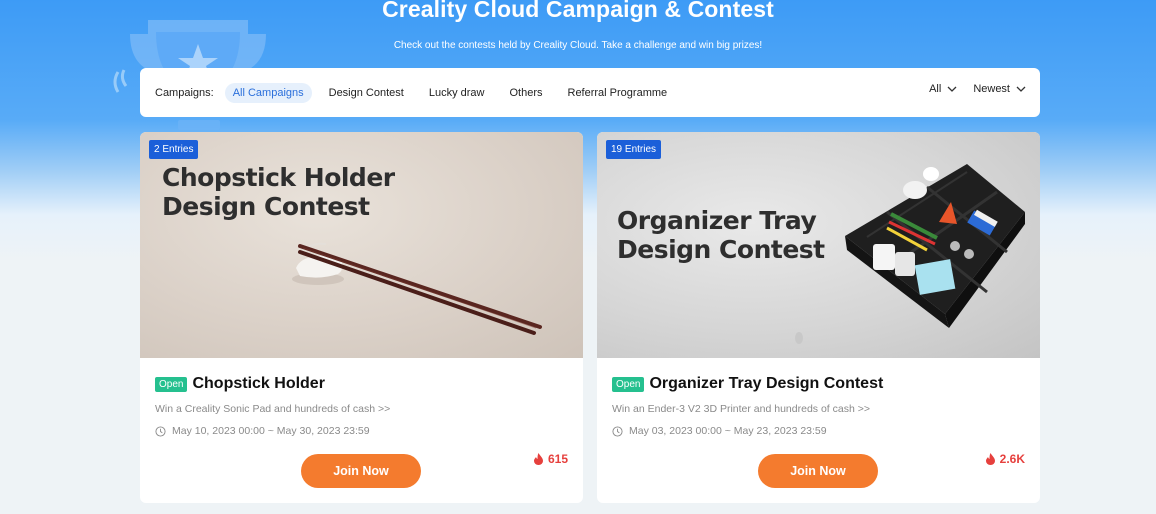 Image resolution: width=1156 pixels, height=514 pixels. I want to click on filter-others: Others, so click(525, 93).